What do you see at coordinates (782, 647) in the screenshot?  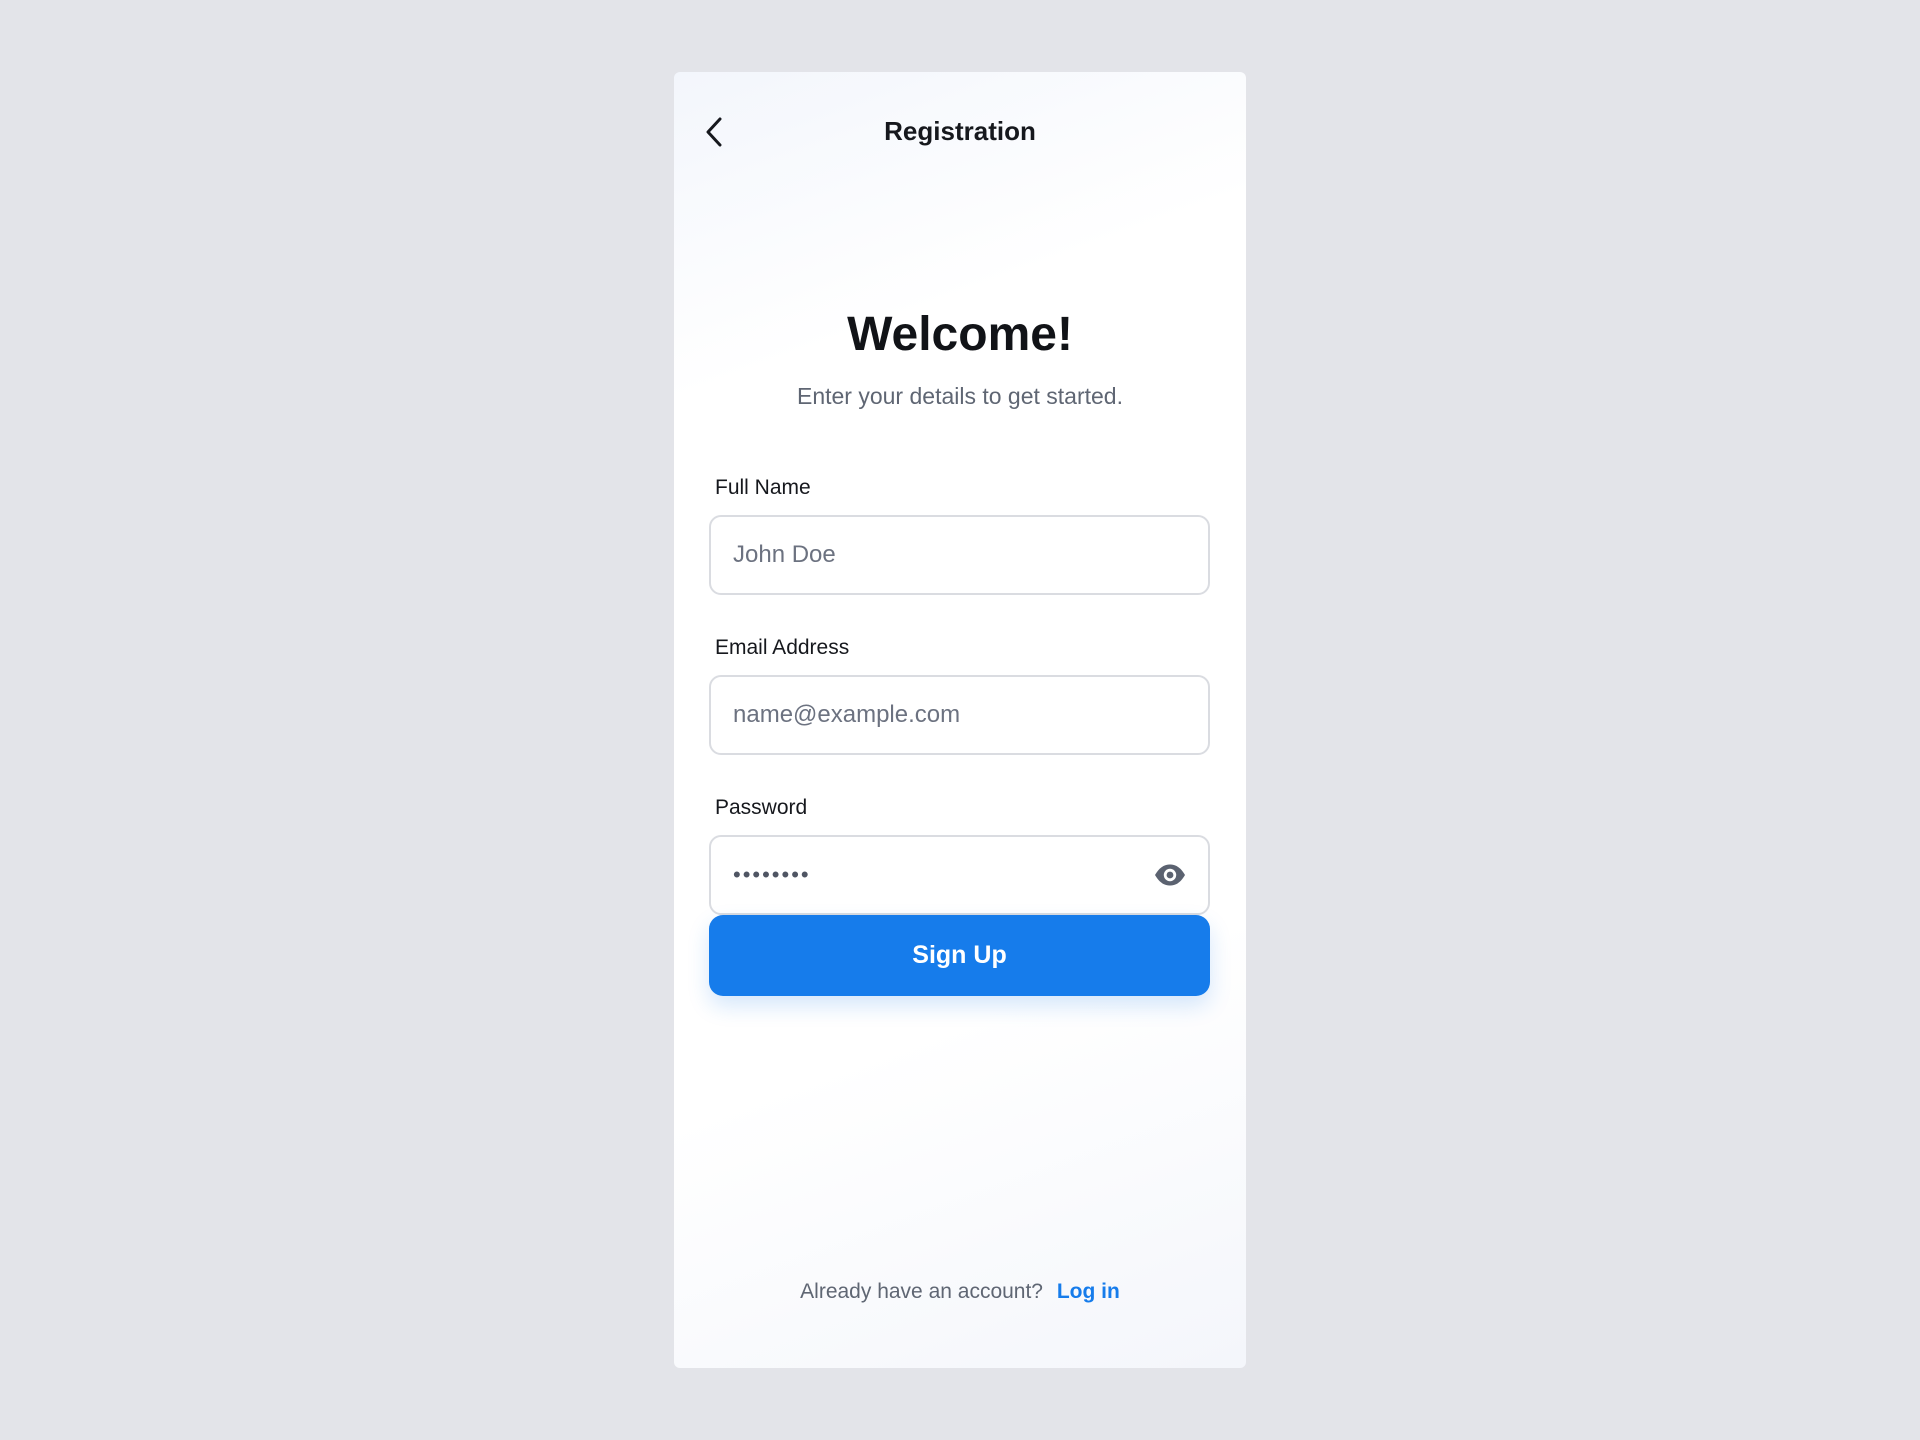 I see `email-label: Email Address` at bounding box center [782, 647].